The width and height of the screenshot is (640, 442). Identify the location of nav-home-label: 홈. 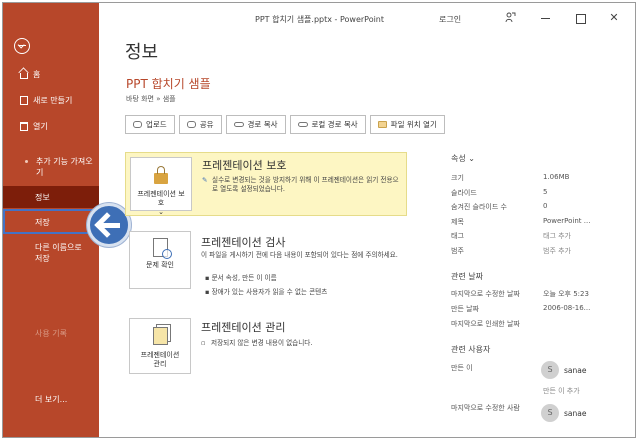
(37, 74).